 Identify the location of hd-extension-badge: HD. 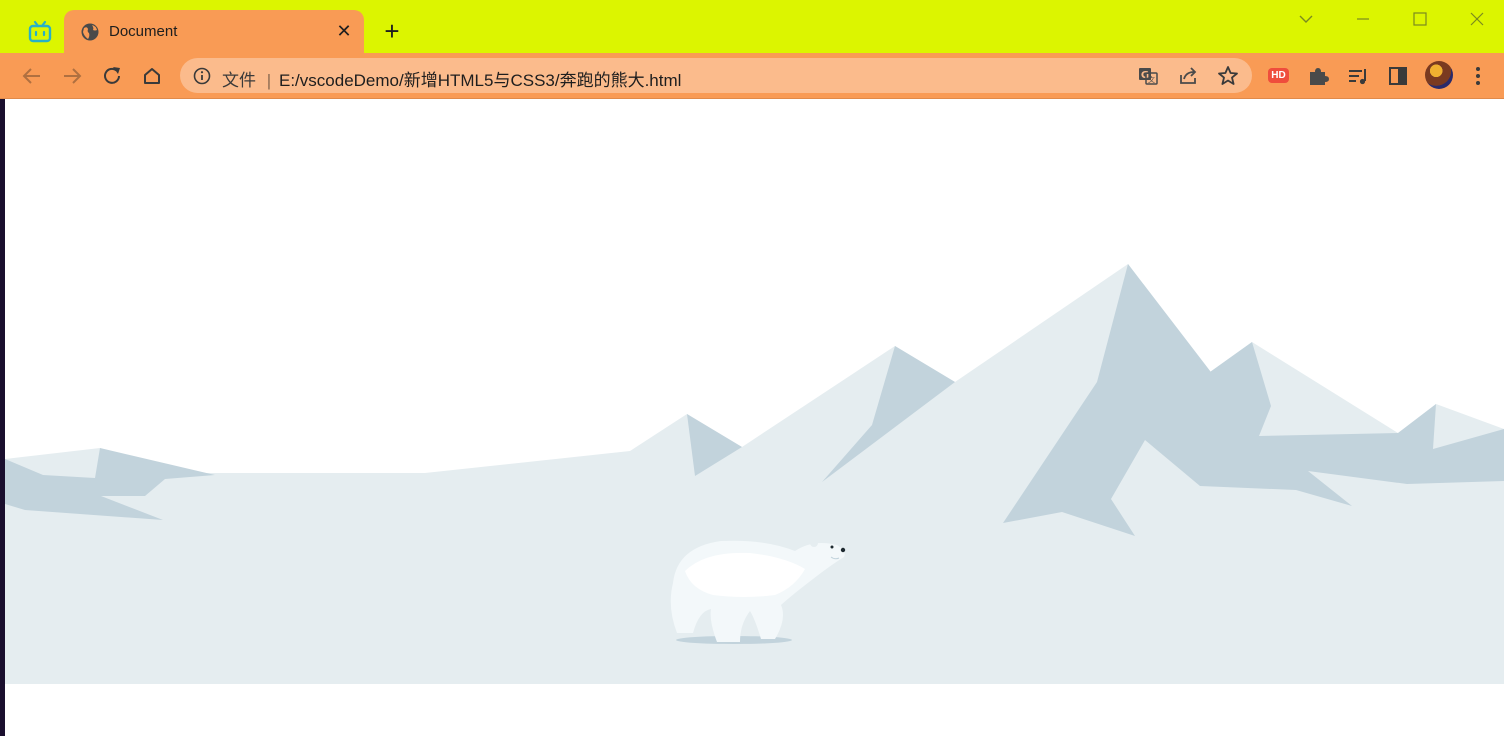
(1278, 75).